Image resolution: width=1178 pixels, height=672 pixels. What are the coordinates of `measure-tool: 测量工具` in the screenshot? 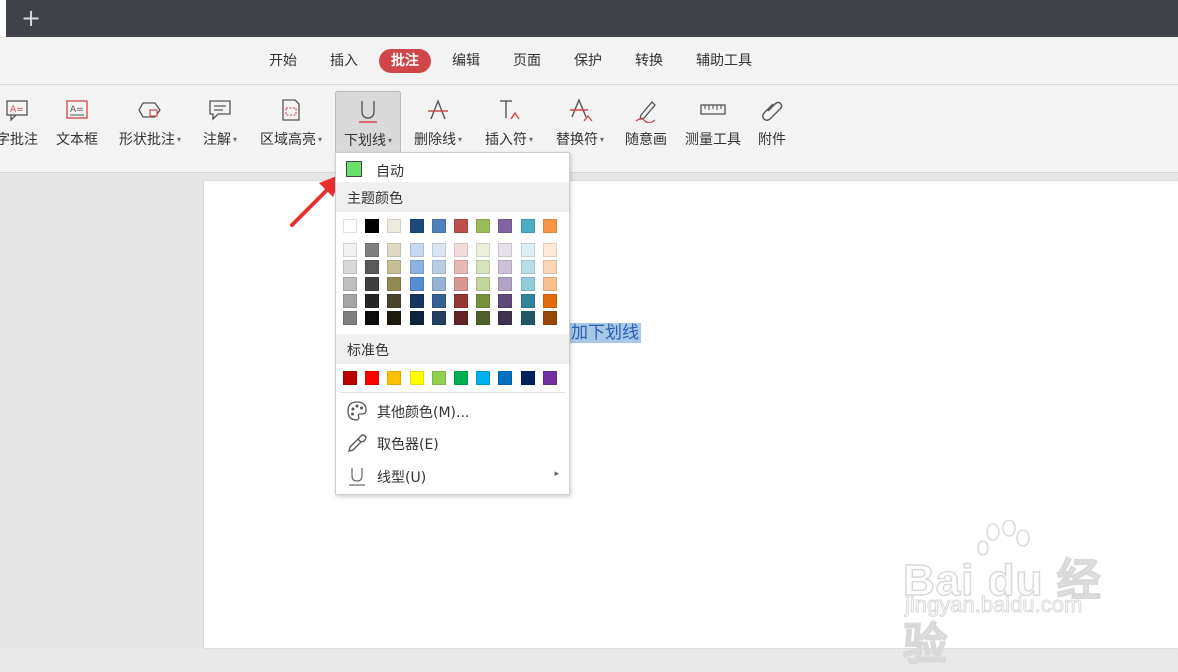 It's located at (713, 122).